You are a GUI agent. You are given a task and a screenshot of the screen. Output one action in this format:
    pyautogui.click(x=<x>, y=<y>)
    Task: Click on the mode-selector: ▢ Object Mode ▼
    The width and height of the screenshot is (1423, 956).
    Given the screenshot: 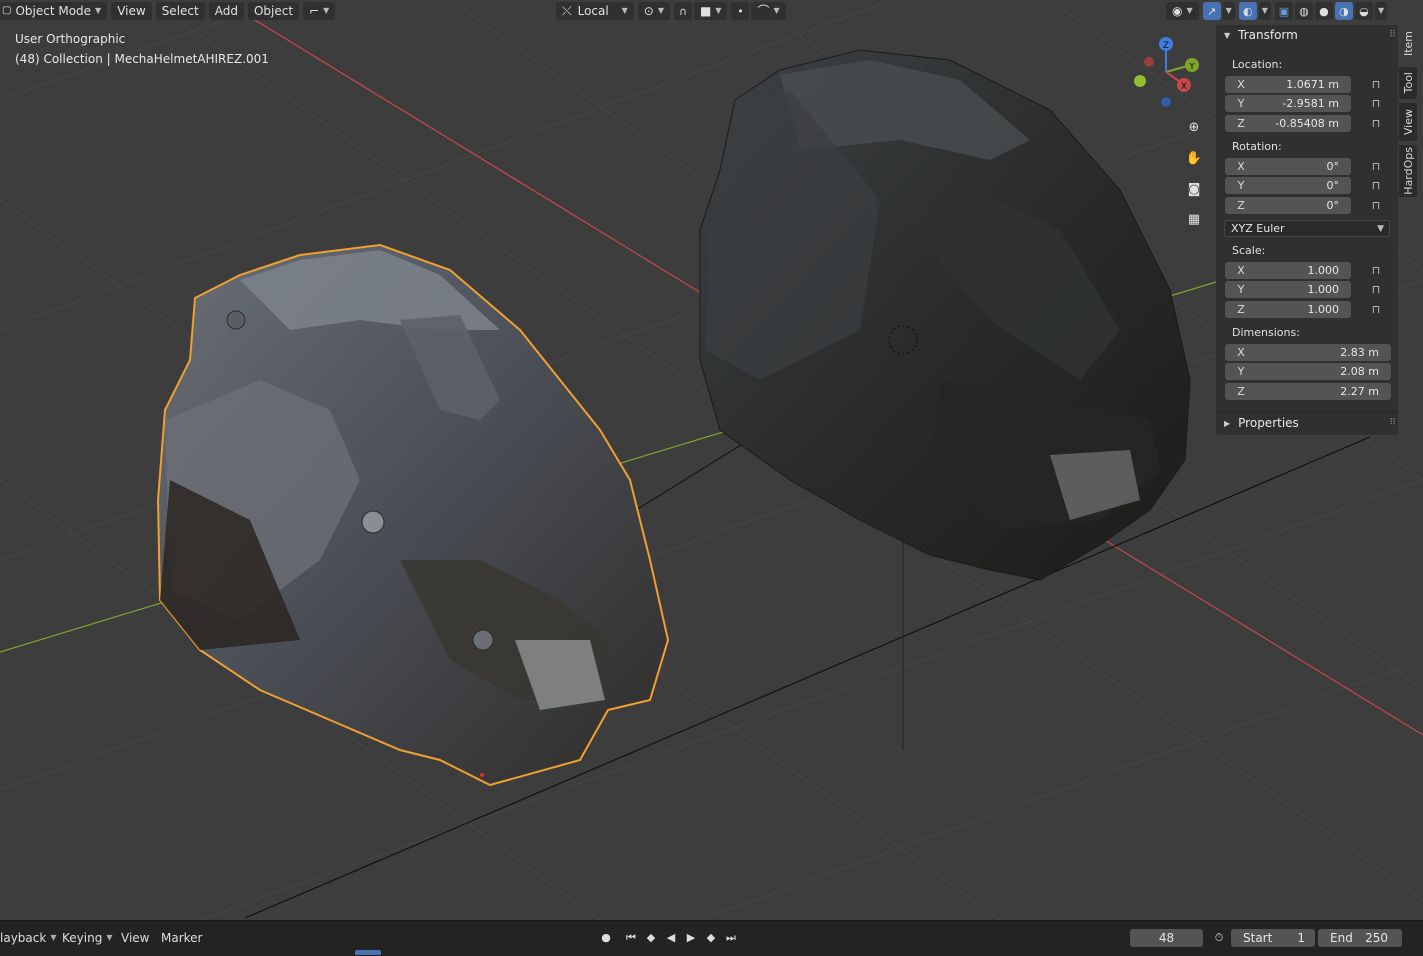 What is the action you would take?
    pyautogui.click(x=54, y=11)
    